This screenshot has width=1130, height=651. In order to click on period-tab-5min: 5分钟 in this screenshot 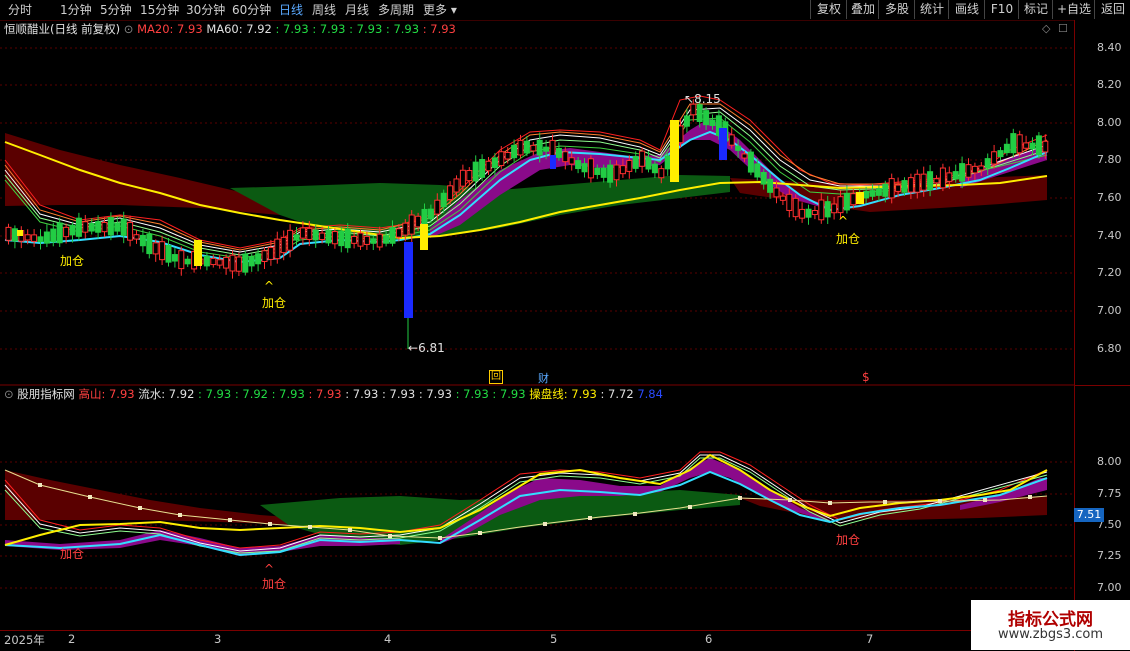, I will do `click(116, 10)`.